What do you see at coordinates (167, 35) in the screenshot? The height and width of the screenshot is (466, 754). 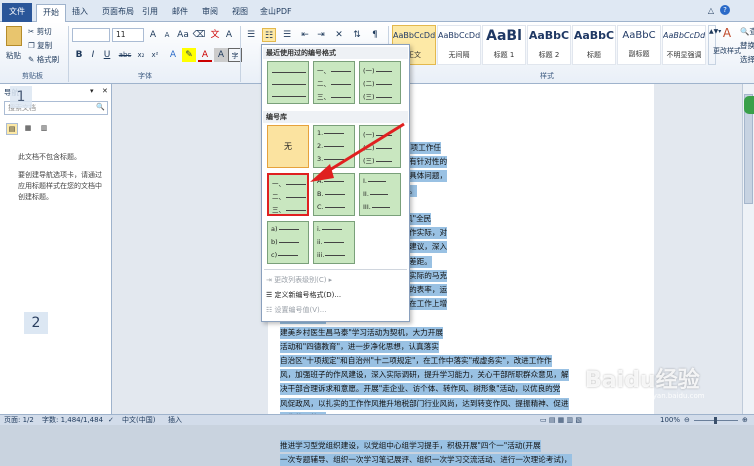 I see `shrink-font-button: A` at bounding box center [167, 35].